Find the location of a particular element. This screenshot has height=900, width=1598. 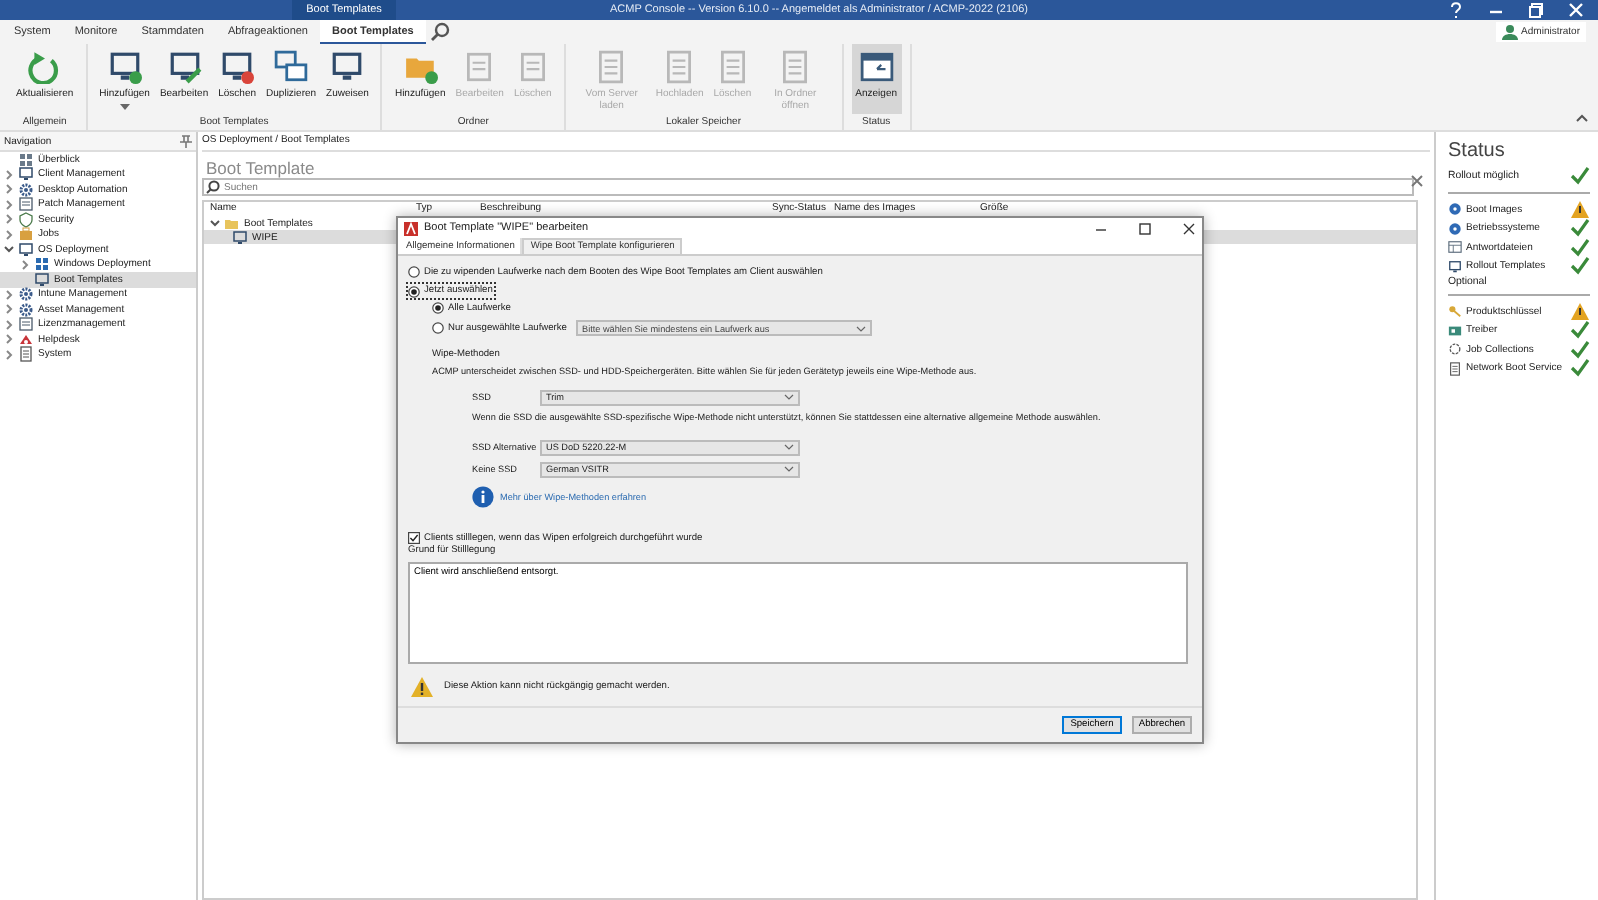

panel-title: Status is located at coordinates (1477, 151).